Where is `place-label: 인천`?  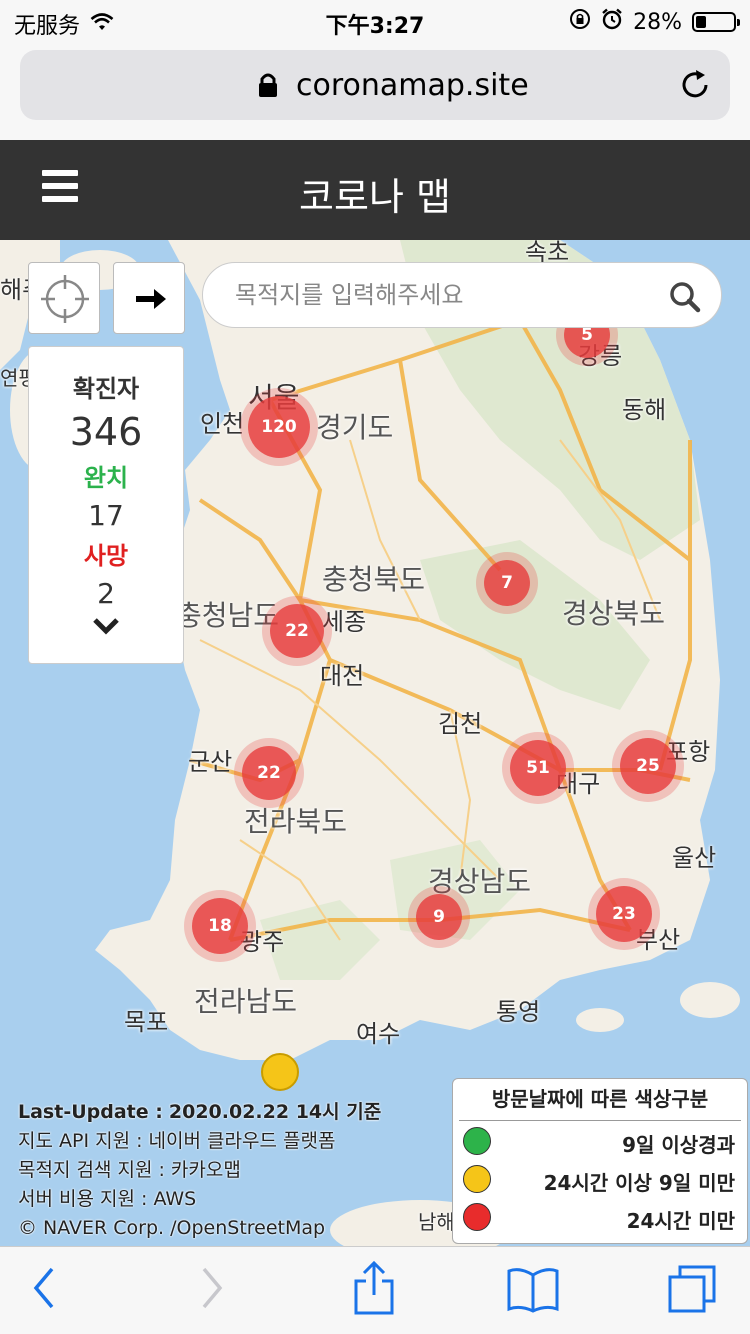
place-label: 인천 is located at coordinates (222, 424).